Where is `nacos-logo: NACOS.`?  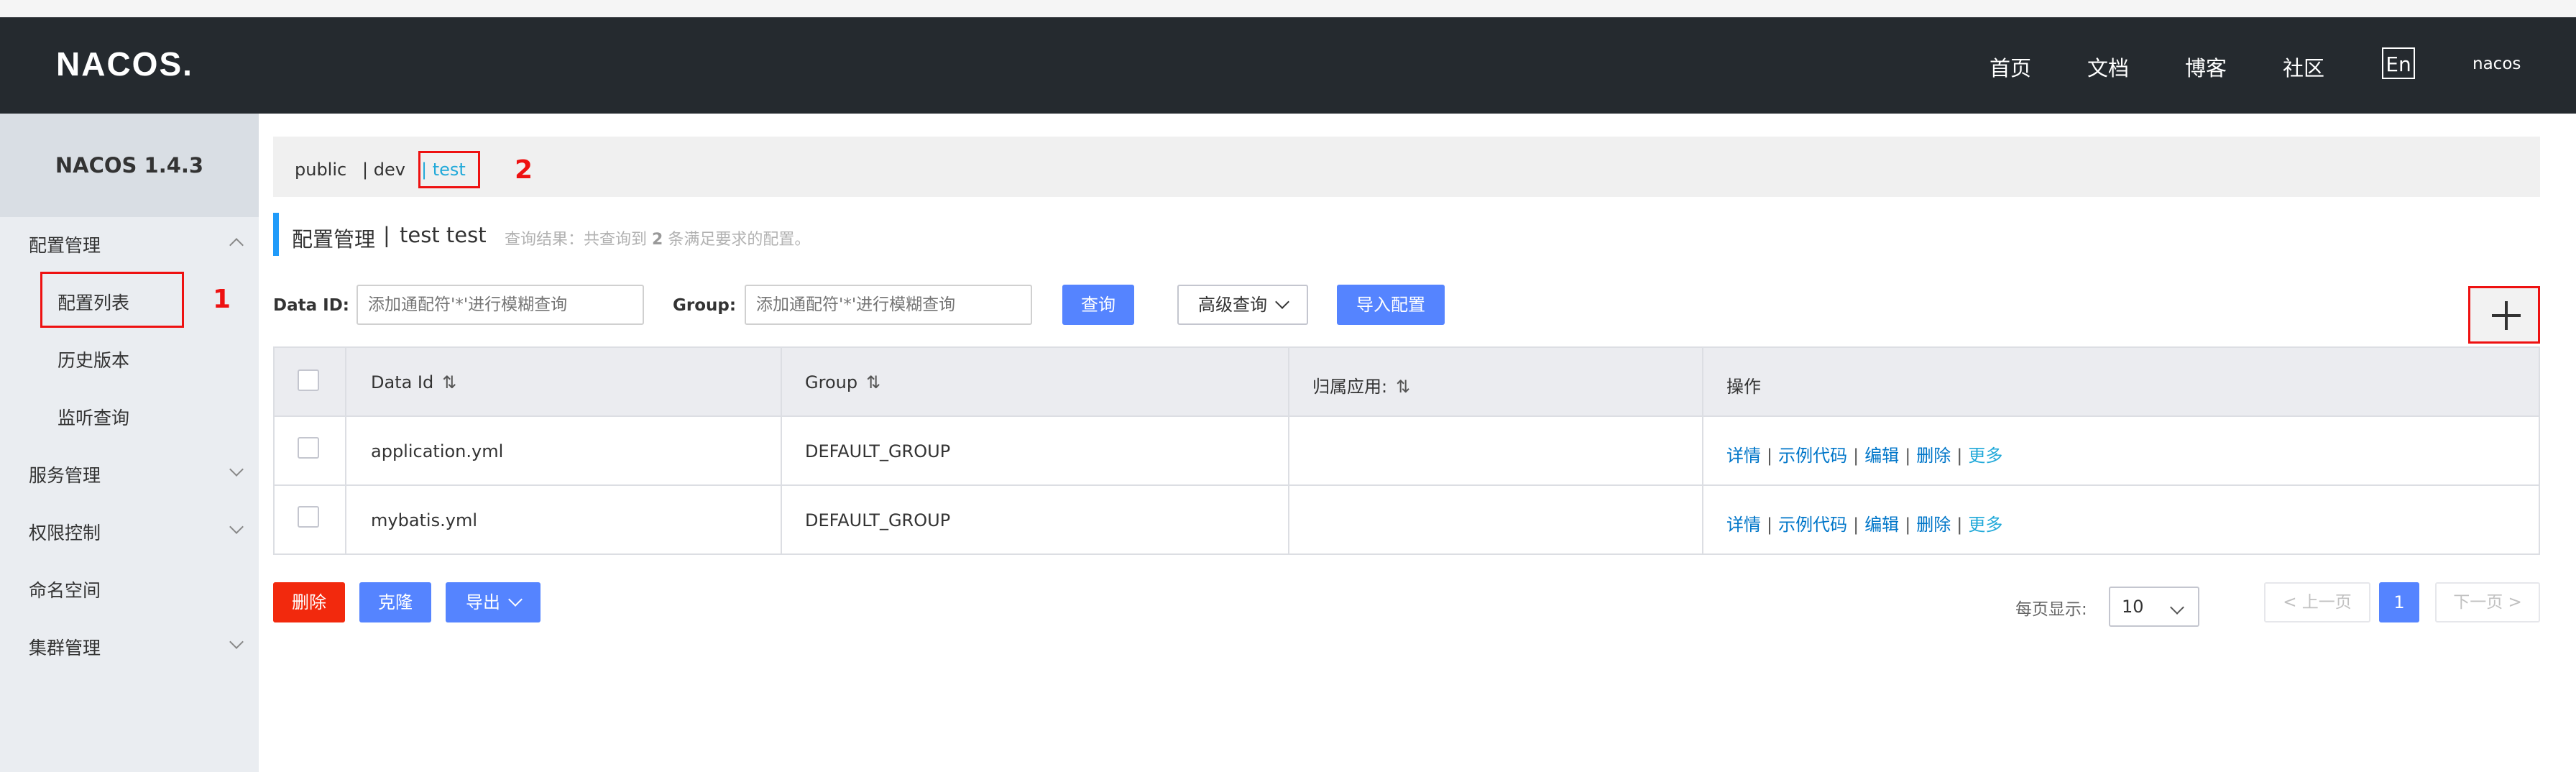 nacos-logo: NACOS. is located at coordinates (124, 64).